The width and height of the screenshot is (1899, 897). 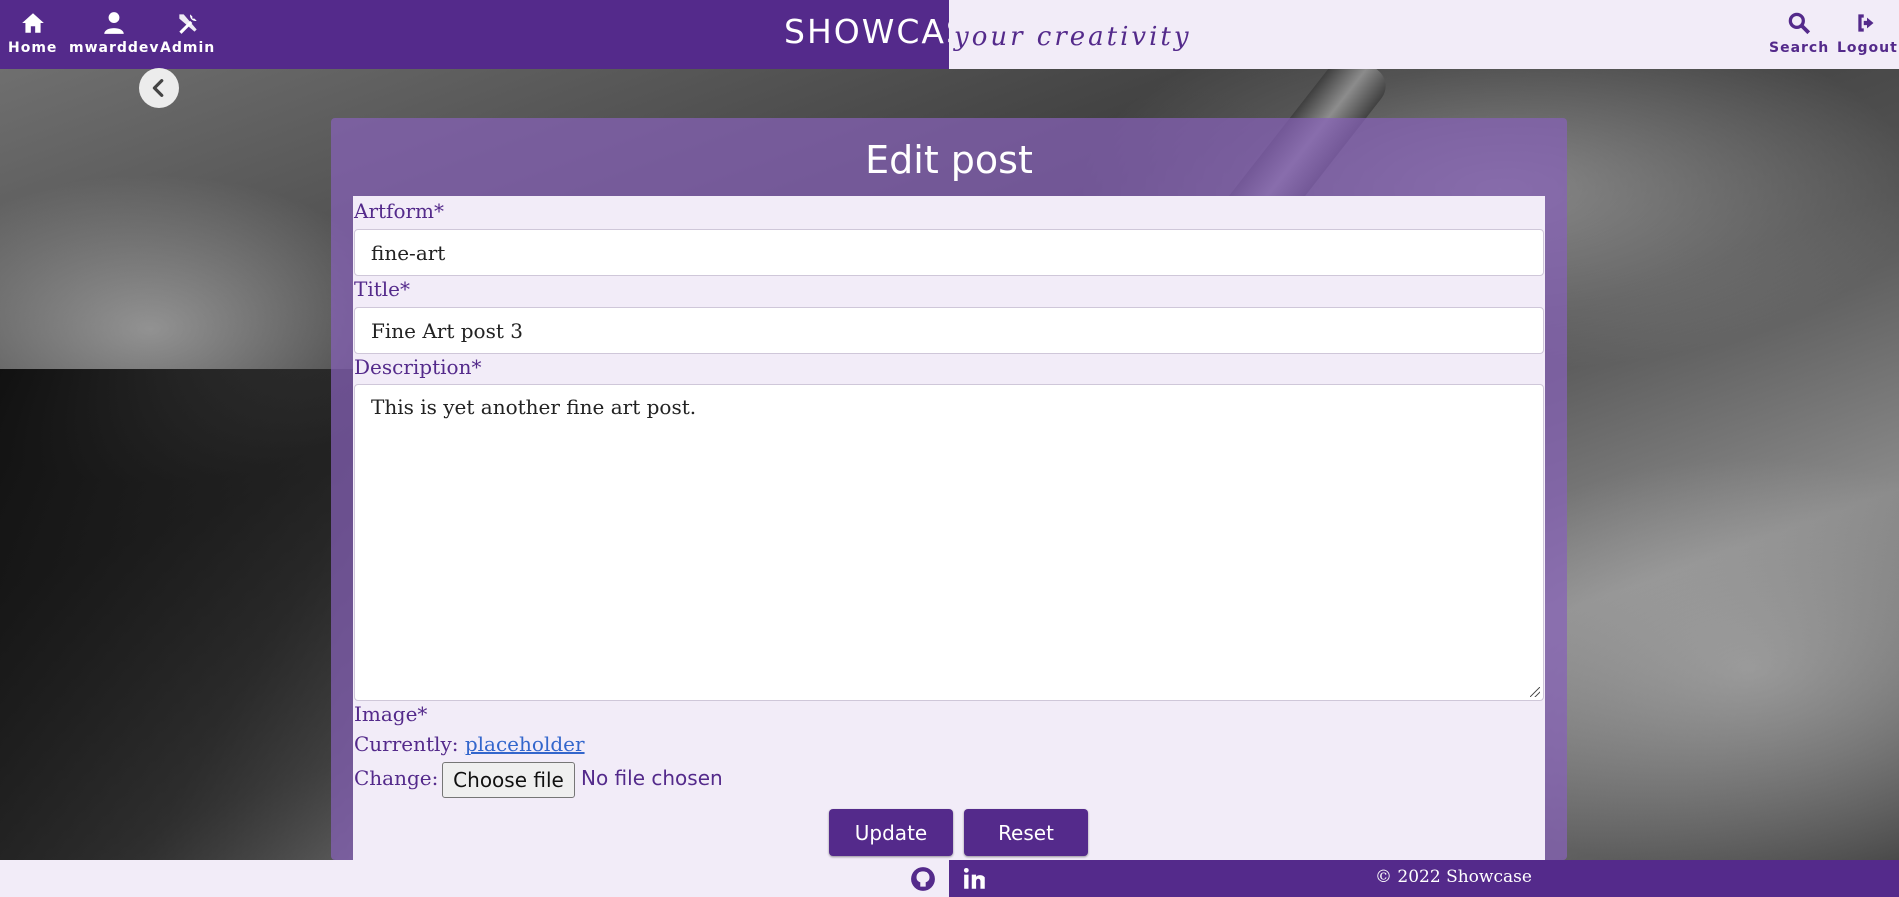 What do you see at coordinates (949, 330) in the screenshot?
I see `title-input: Fine Art post 3` at bounding box center [949, 330].